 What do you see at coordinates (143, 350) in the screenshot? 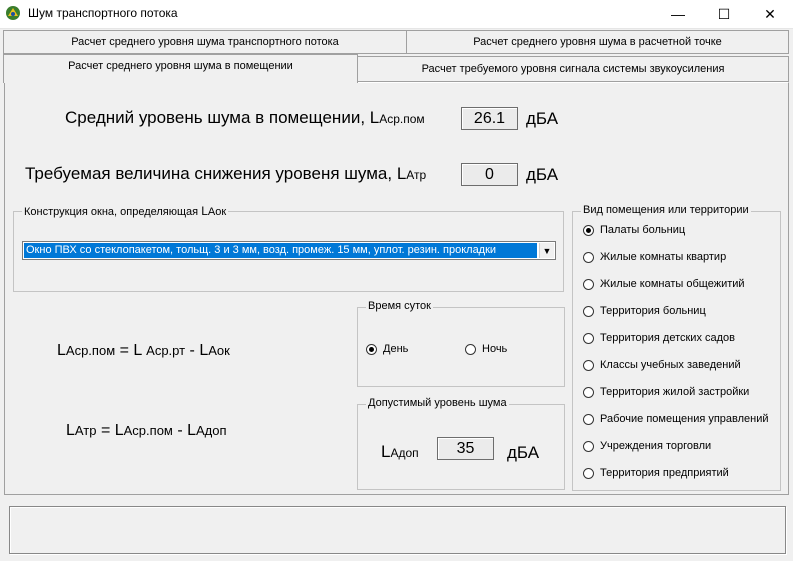
I see `formula-room-noise: LАср.пом = L Аср.рт - LАок` at bounding box center [143, 350].